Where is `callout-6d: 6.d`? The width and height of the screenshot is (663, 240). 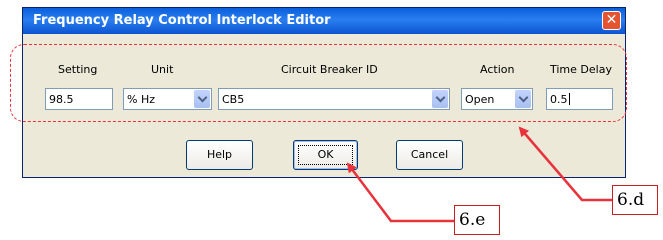 callout-6d: 6.d is located at coordinates (635, 200).